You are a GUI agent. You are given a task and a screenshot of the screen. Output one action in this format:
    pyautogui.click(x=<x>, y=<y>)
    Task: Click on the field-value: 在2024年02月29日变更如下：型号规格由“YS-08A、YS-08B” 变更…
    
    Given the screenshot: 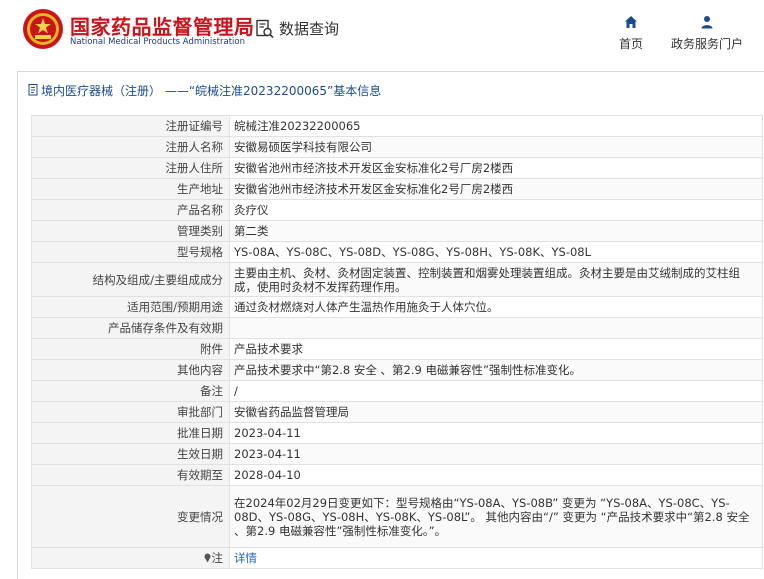 What is the action you would take?
    pyautogui.click(x=496, y=516)
    